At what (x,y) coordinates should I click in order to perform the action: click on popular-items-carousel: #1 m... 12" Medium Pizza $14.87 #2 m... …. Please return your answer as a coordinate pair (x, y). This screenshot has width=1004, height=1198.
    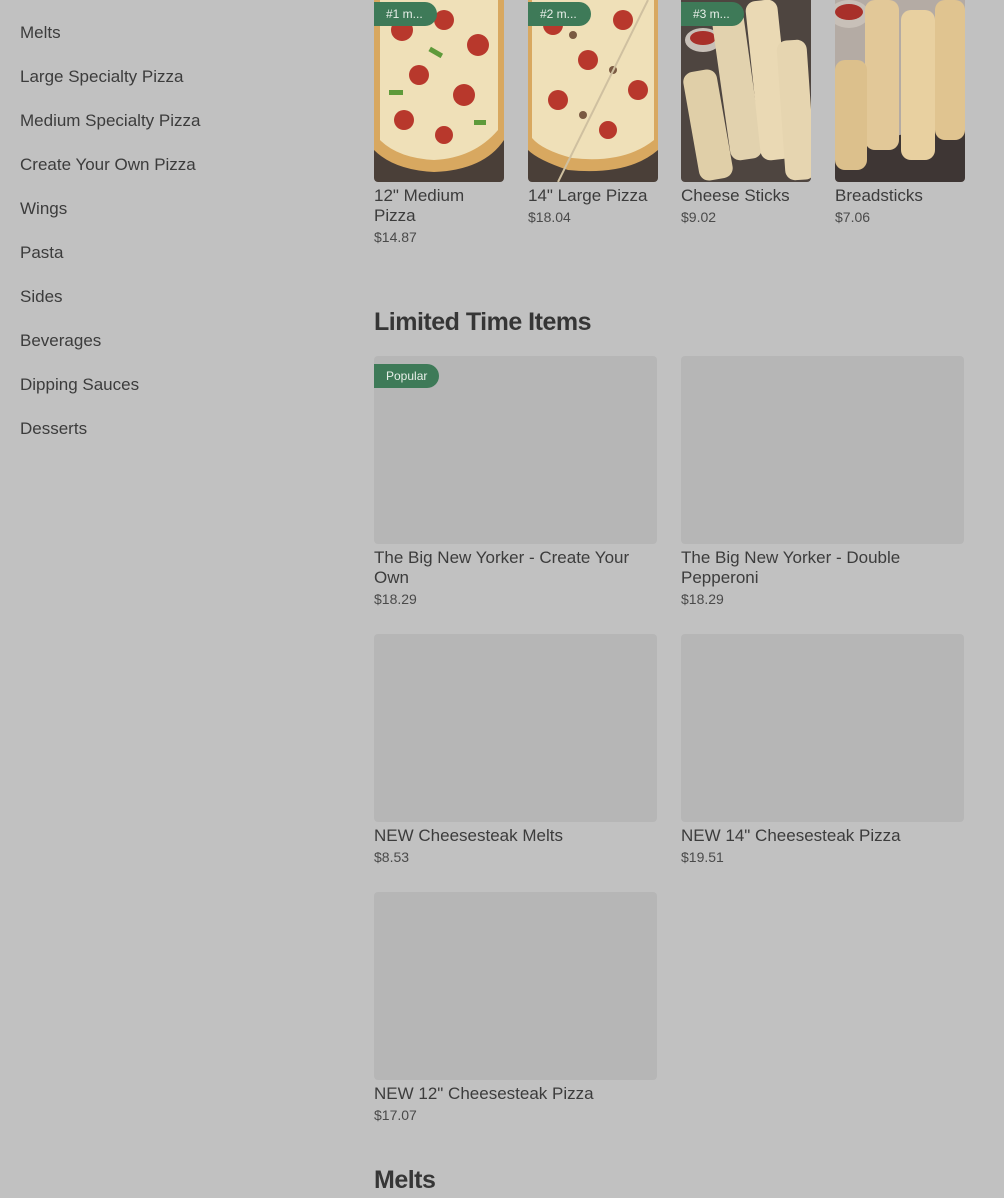
    Looking at the image, I should click on (669, 130).